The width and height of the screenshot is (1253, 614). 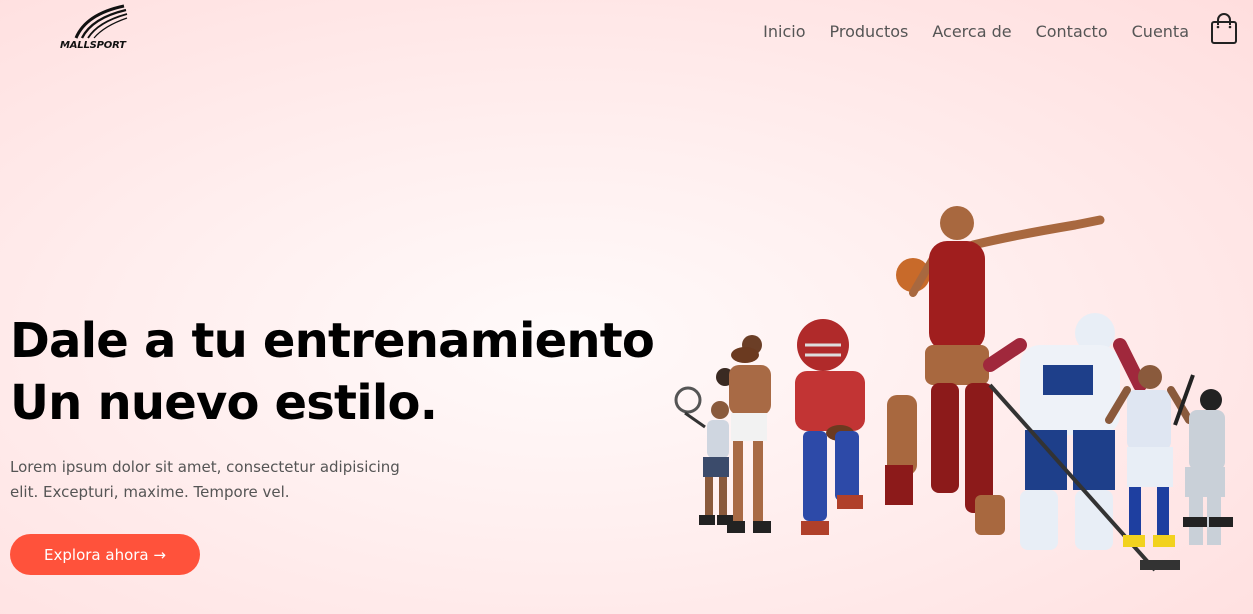 I want to click on soccer-player-figure, so click(x=1149, y=456).